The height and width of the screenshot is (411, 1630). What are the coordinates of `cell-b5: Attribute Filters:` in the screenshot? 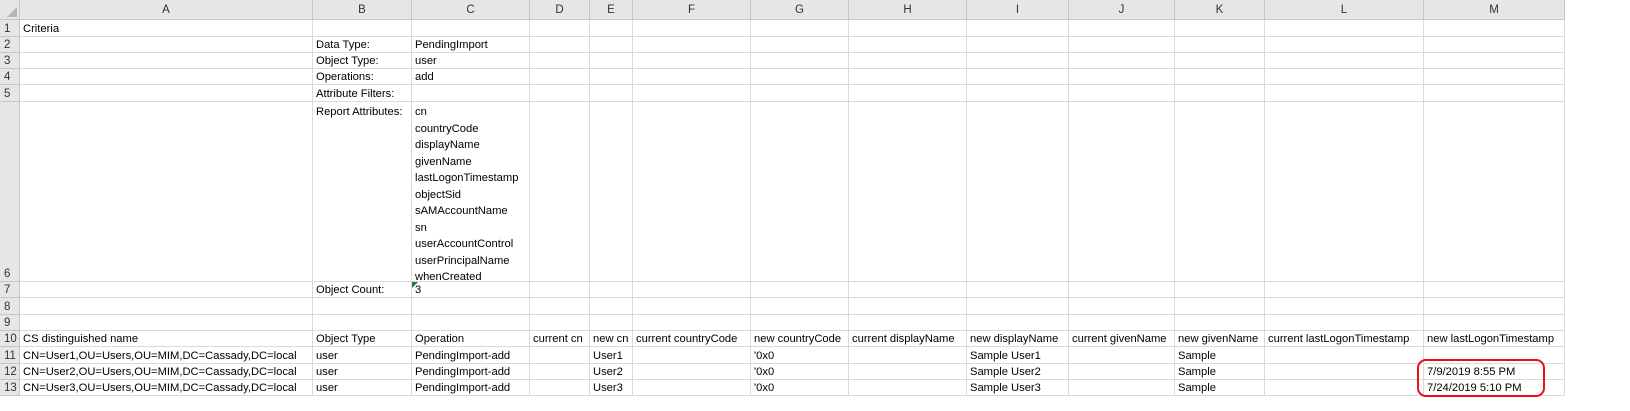 It's located at (362, 93).